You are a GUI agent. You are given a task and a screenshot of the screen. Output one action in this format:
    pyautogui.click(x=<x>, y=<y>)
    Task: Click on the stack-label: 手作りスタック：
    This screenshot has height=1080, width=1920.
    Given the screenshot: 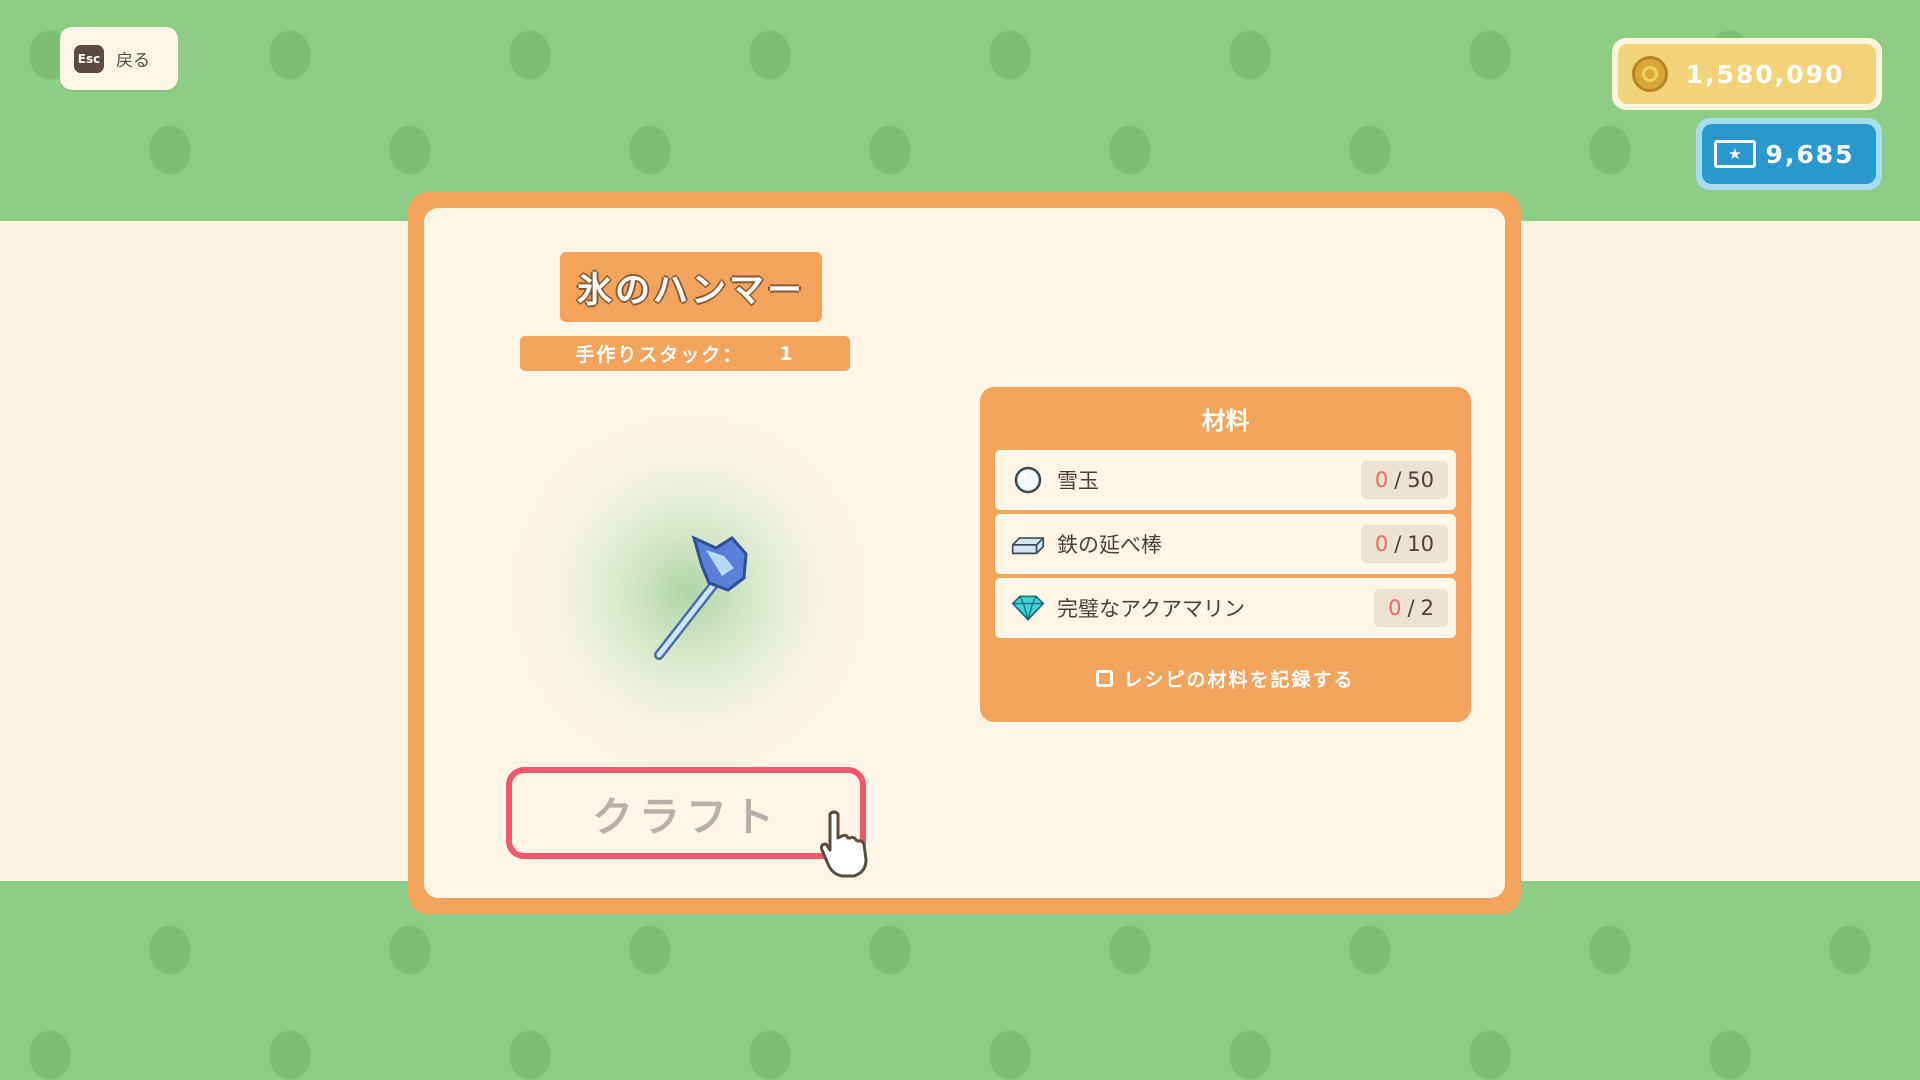 What is the action you would take?
    pyautogui.click(x=659, y=355)
    